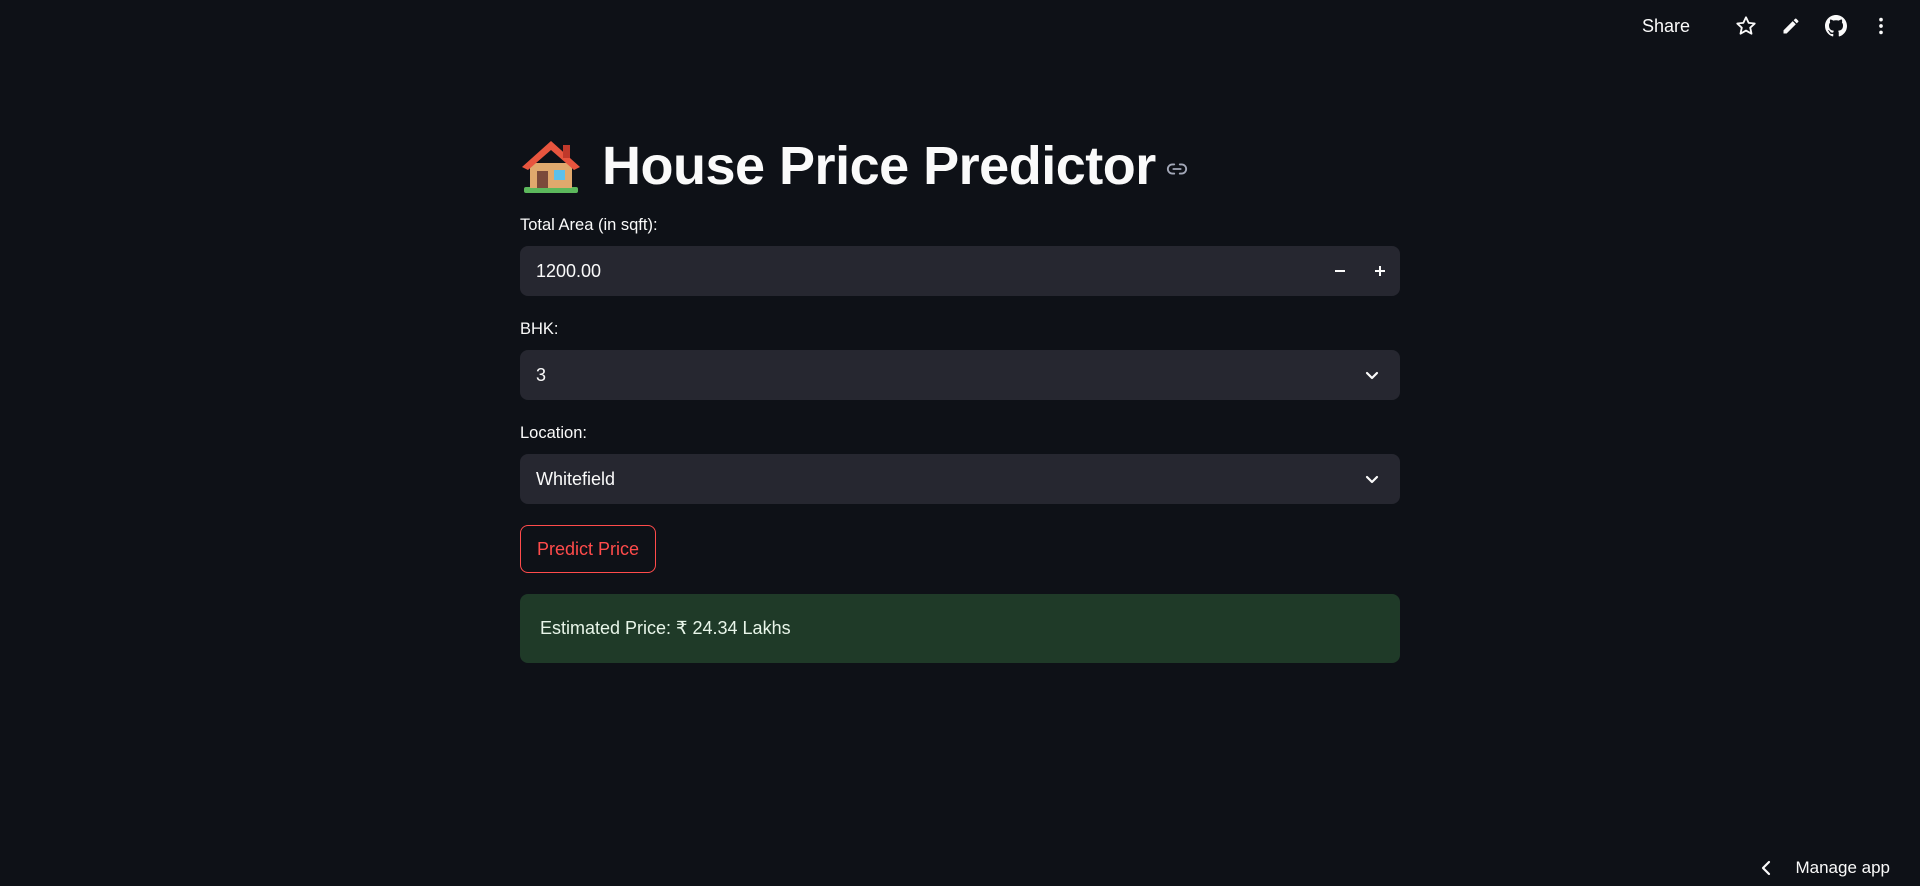 This screenshot has height=886, width=1920. Describe the element at coordinates (1746, 26) in the screenshot. I see `star-icon` at that location.